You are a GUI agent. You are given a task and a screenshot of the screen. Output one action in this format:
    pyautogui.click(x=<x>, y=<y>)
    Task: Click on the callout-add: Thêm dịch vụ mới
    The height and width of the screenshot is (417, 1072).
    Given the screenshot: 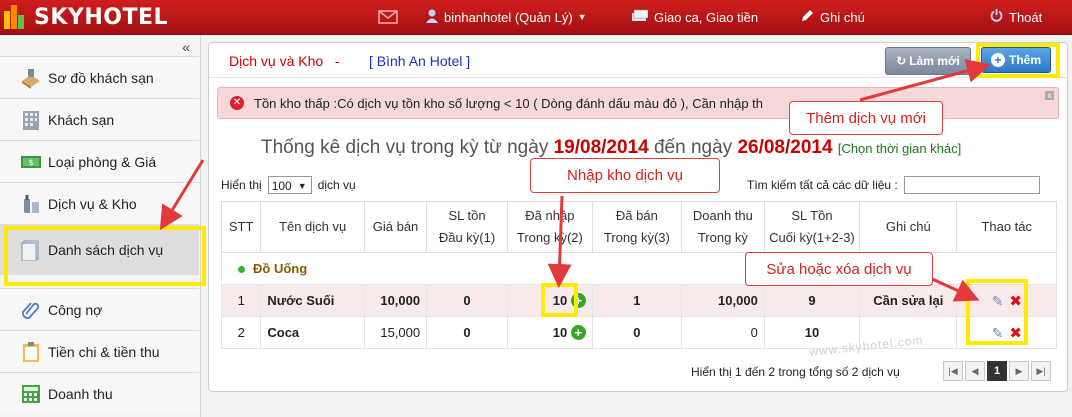 What is the action you would take?
    pyautogui.click(x=866, y=118)
    